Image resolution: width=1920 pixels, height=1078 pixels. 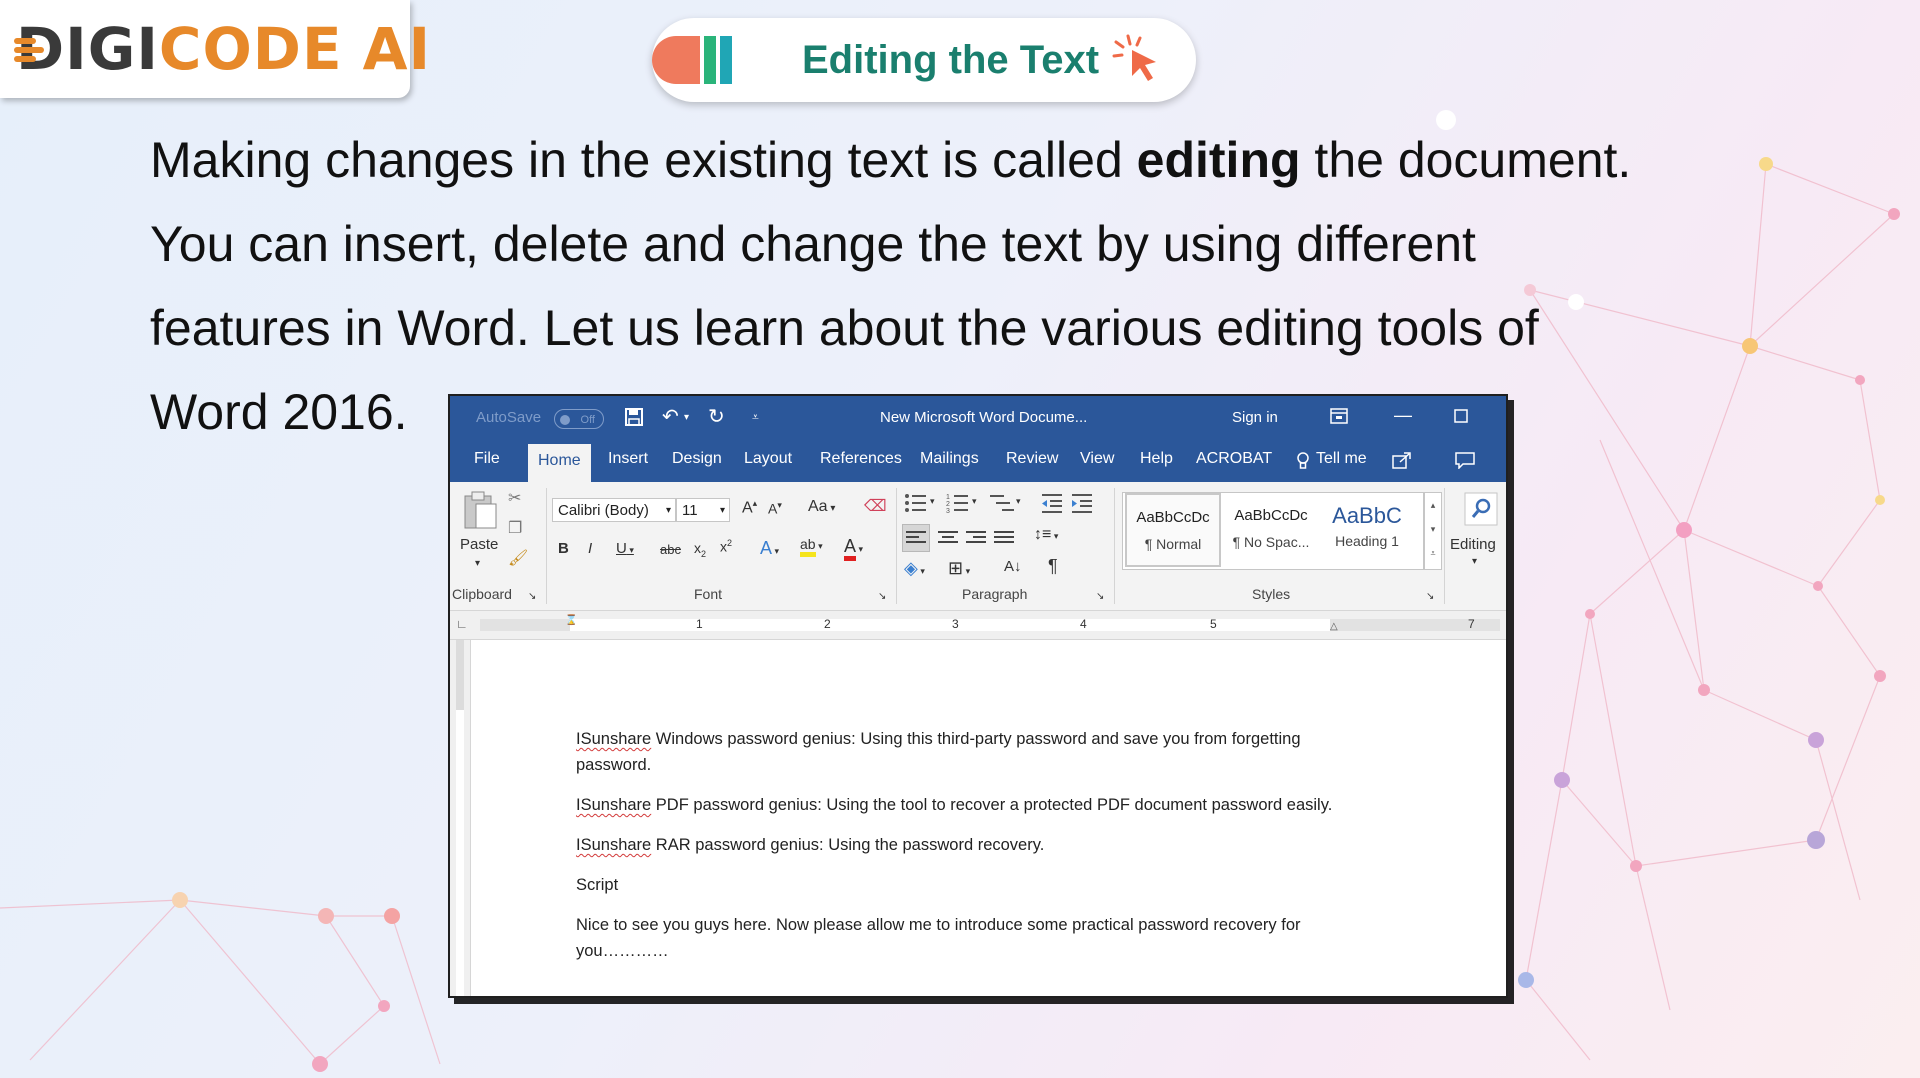 What do you see at coordinates (716, 416) in the screenshot?
I see `redo-icon: ↻` at bounding box center [716, 416].